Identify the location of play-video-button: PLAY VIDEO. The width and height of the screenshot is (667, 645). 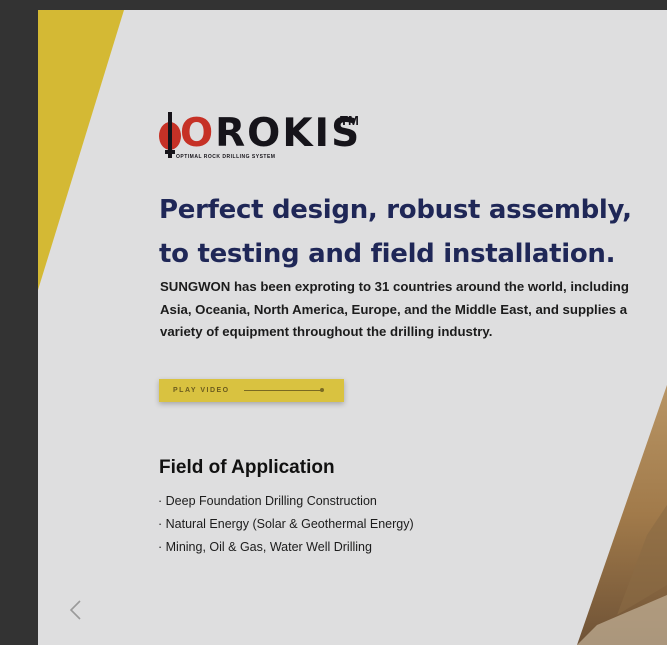
(251, 390).